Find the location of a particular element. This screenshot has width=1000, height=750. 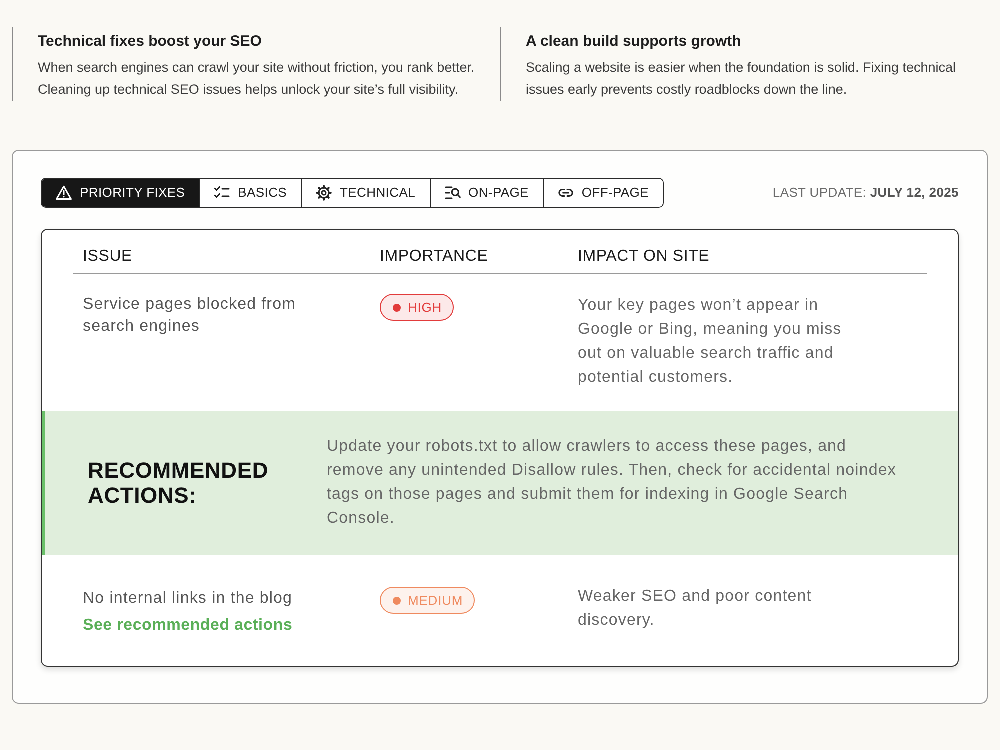

impact-text: Your key pages won’t appear in Google or Bing, meaning you miss out on valuable search traffic and potential customers. is located at coordinates (710, 342).